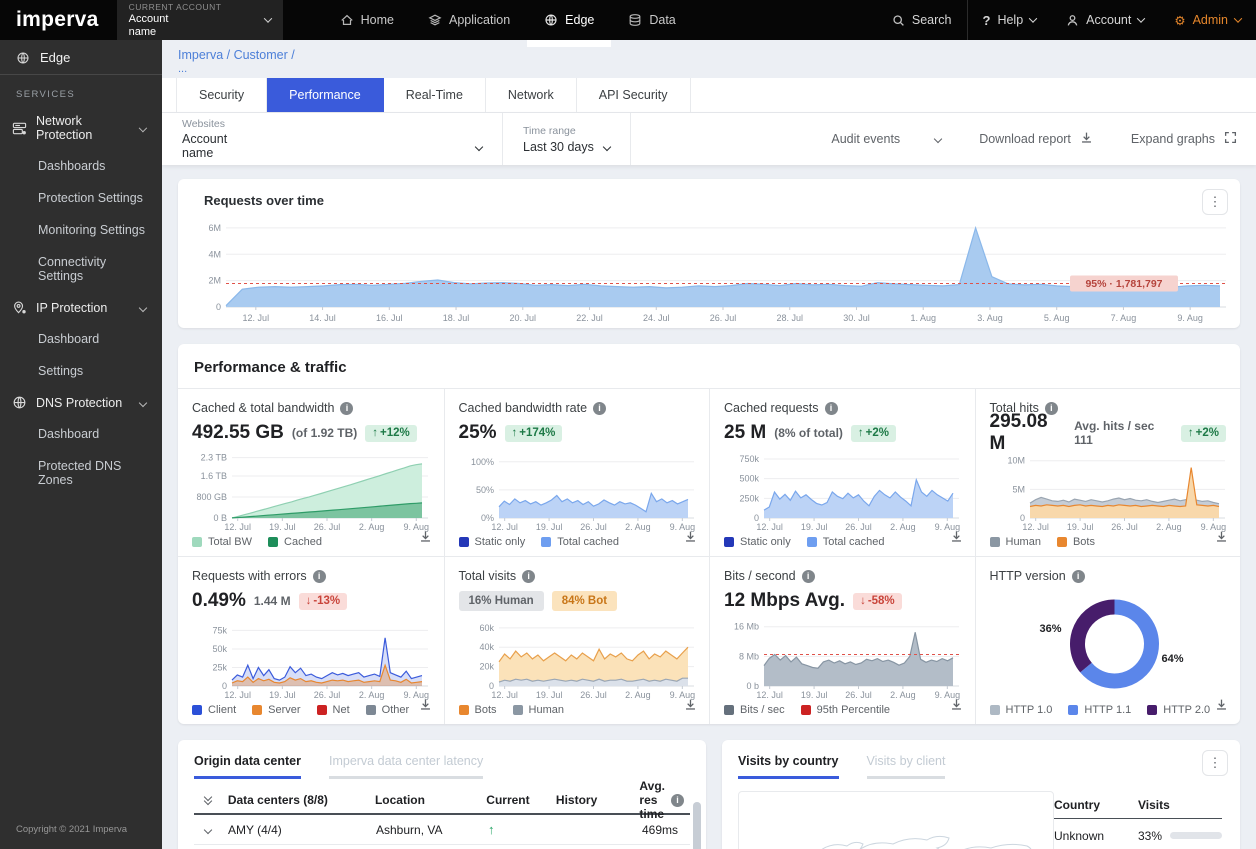 Image resolution: width=1256 pixels, height=849 pixels. What do you see at coordinates (81, 128) in the screenshot?
I see `sidebar-group-network-protection: Network Protection` at bounding box center [81, 128].